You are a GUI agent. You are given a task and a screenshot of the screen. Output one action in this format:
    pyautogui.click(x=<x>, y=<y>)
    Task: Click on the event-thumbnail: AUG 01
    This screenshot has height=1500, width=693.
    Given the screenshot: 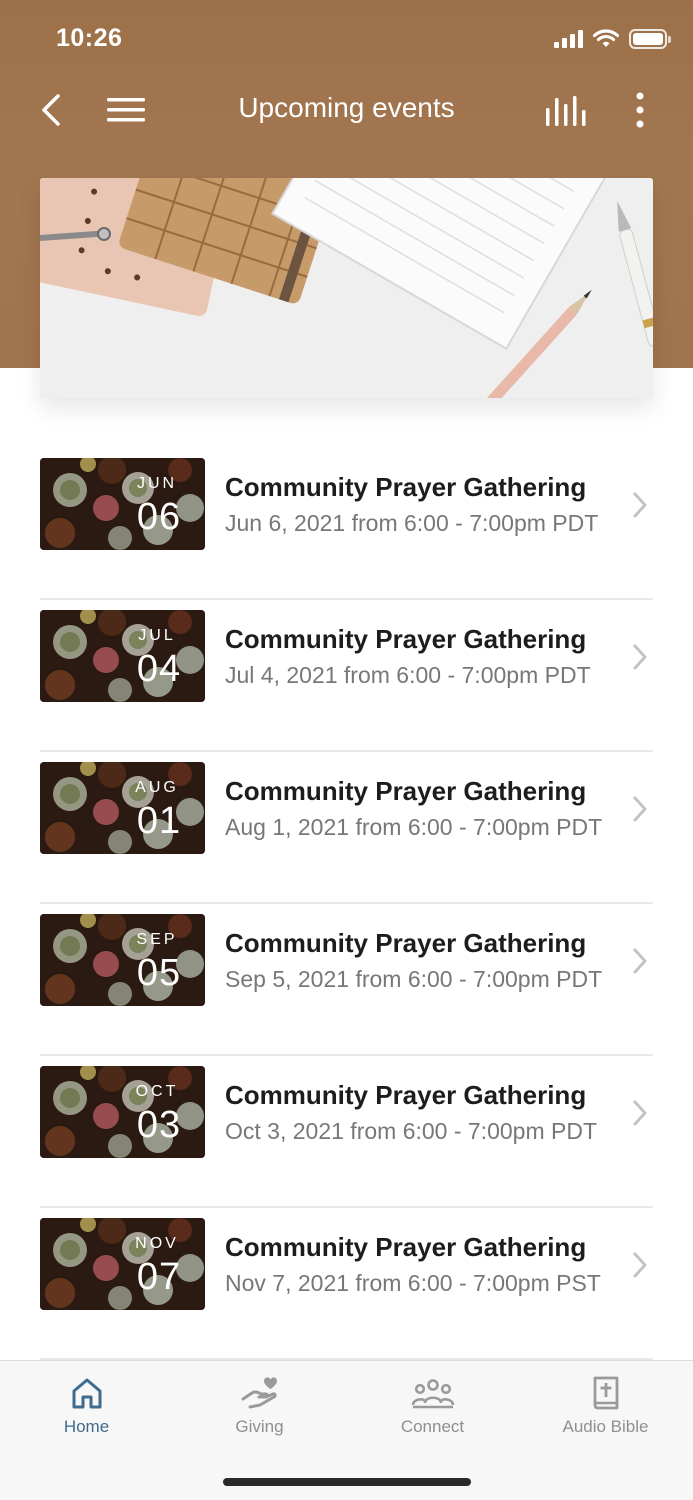 What is the action you would take?
    pyautogui.click(x=122, y=808)
    